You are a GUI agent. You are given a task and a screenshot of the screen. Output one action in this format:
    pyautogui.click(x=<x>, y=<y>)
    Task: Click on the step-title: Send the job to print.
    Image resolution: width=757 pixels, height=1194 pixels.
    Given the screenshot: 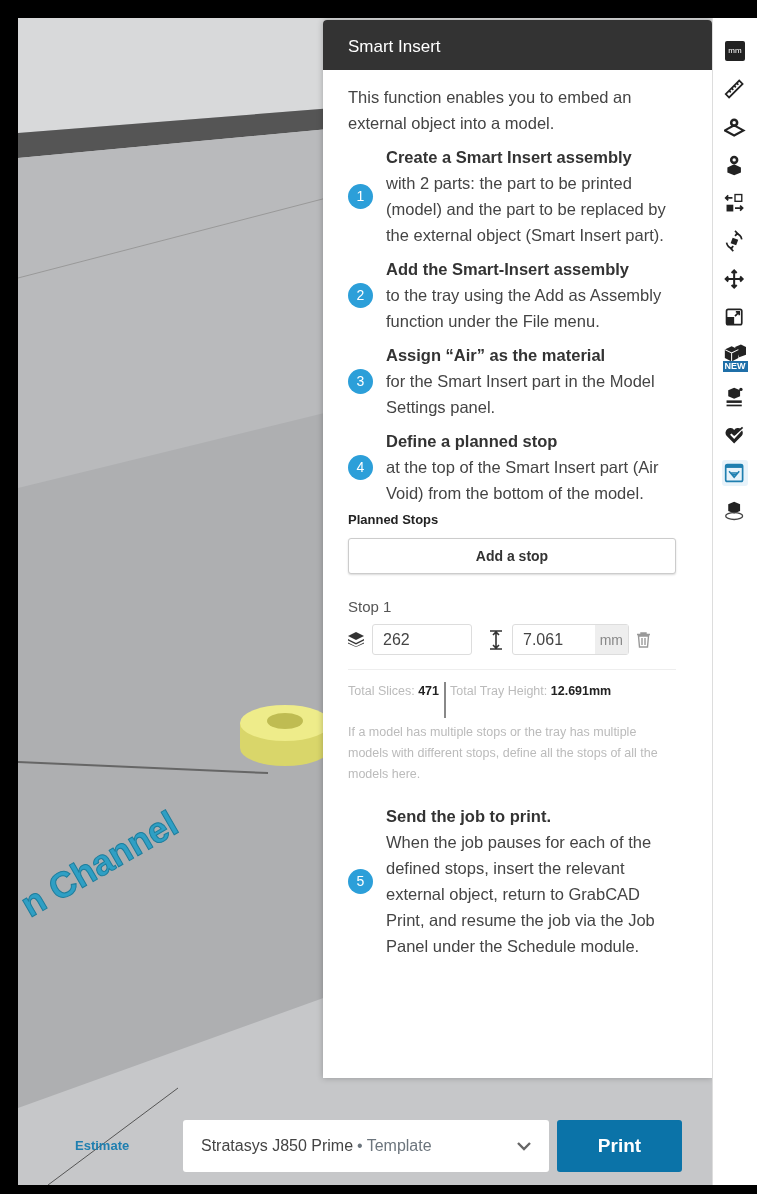 What is the action you would take?
    pyautogui.click(x=469, y=816)
    